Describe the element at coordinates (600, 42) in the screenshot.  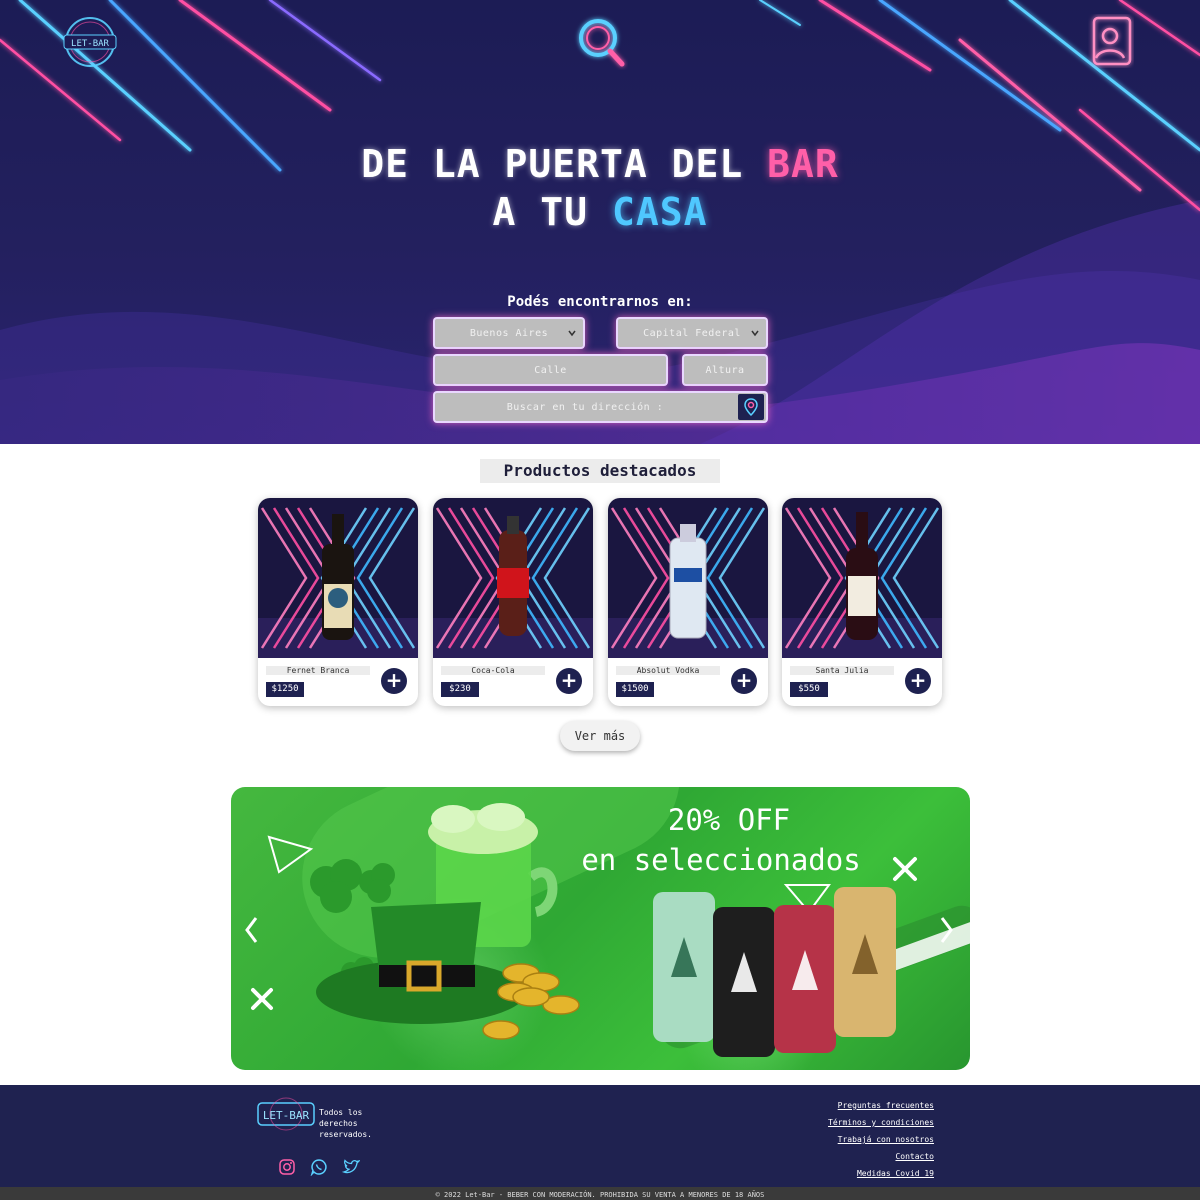
I see `search-icon` at that location.